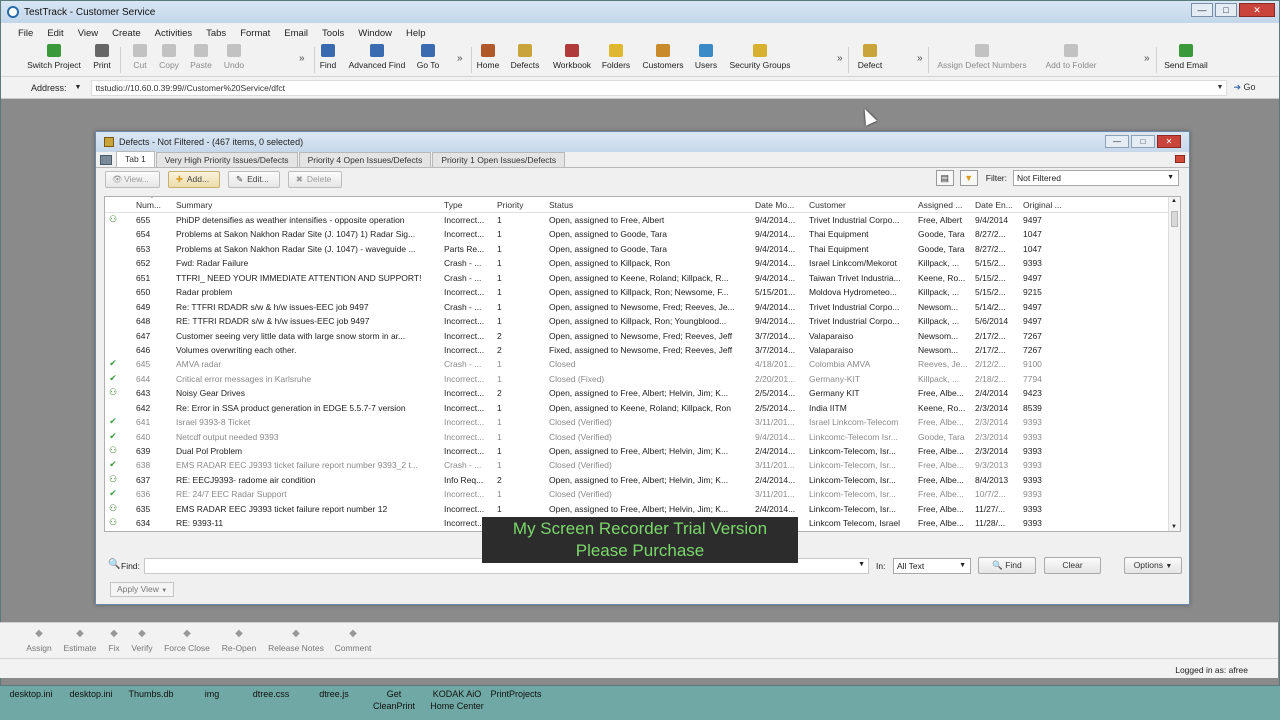  I want to click on apply-view-button: Apply View ▼, so click(142, 589).